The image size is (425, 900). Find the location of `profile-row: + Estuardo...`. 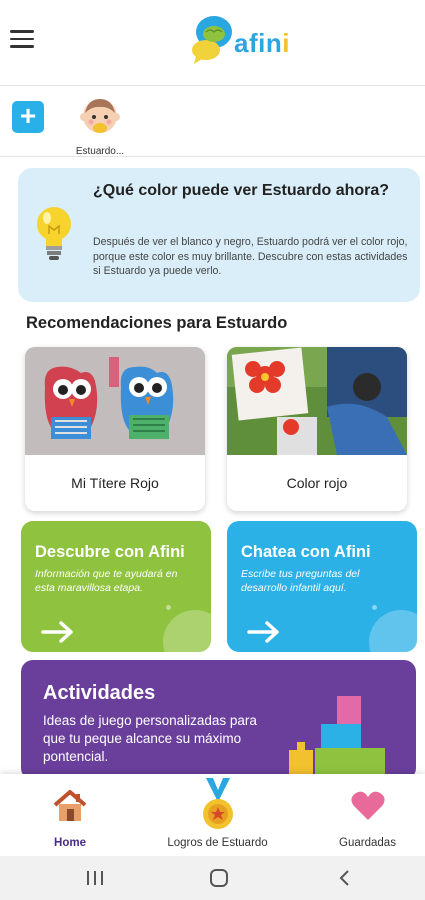

profile-row: + Estuardo... is located at coordinates (212, 122).